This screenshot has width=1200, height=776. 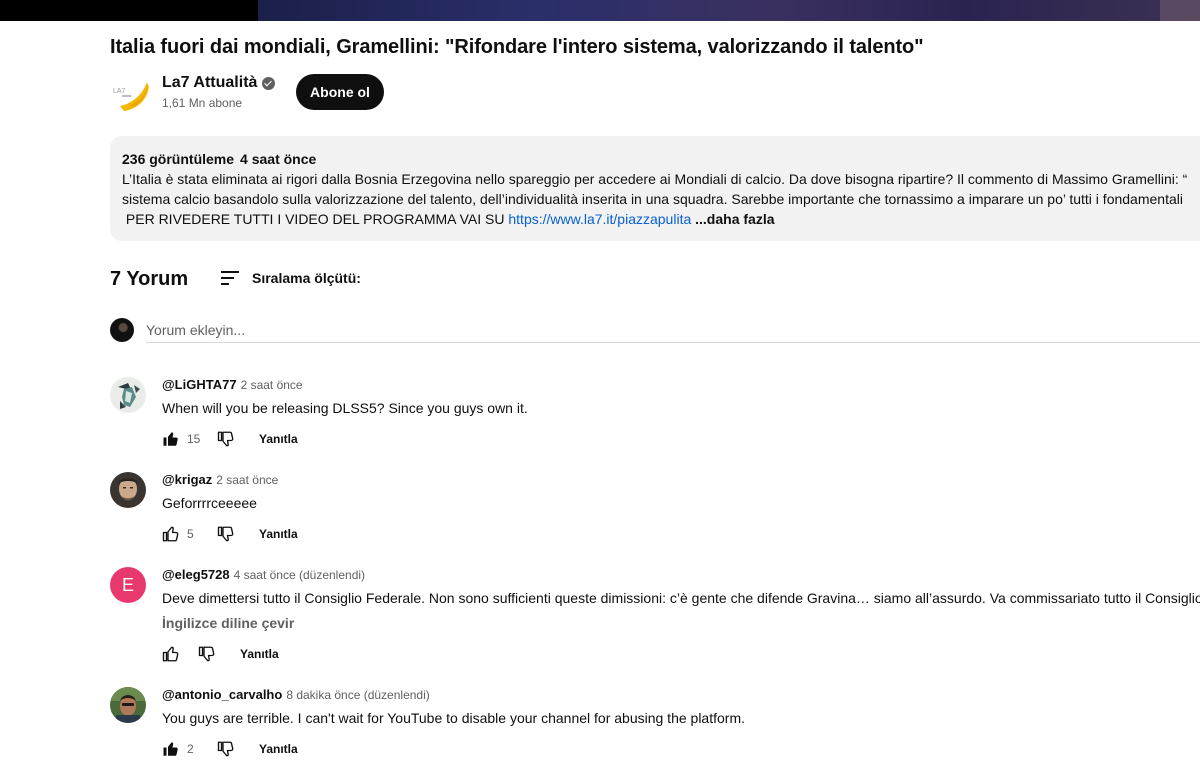 I want to click on comment-author: @eleg5728, so click(x=196, y=574).